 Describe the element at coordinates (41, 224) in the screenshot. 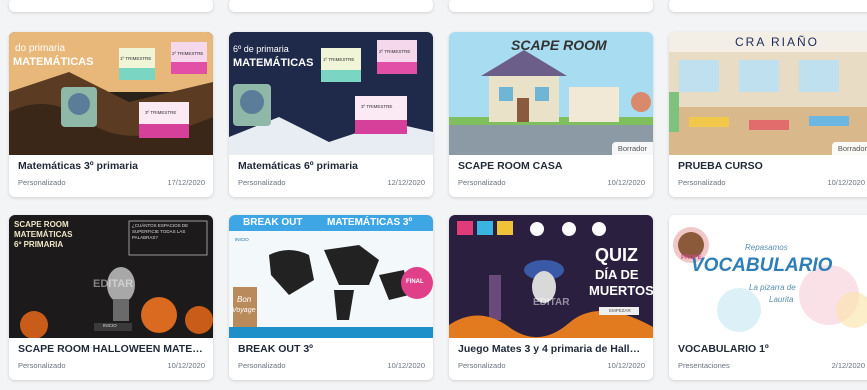

I see `thumb-heading-1: SCAPE ROOM` at that location.